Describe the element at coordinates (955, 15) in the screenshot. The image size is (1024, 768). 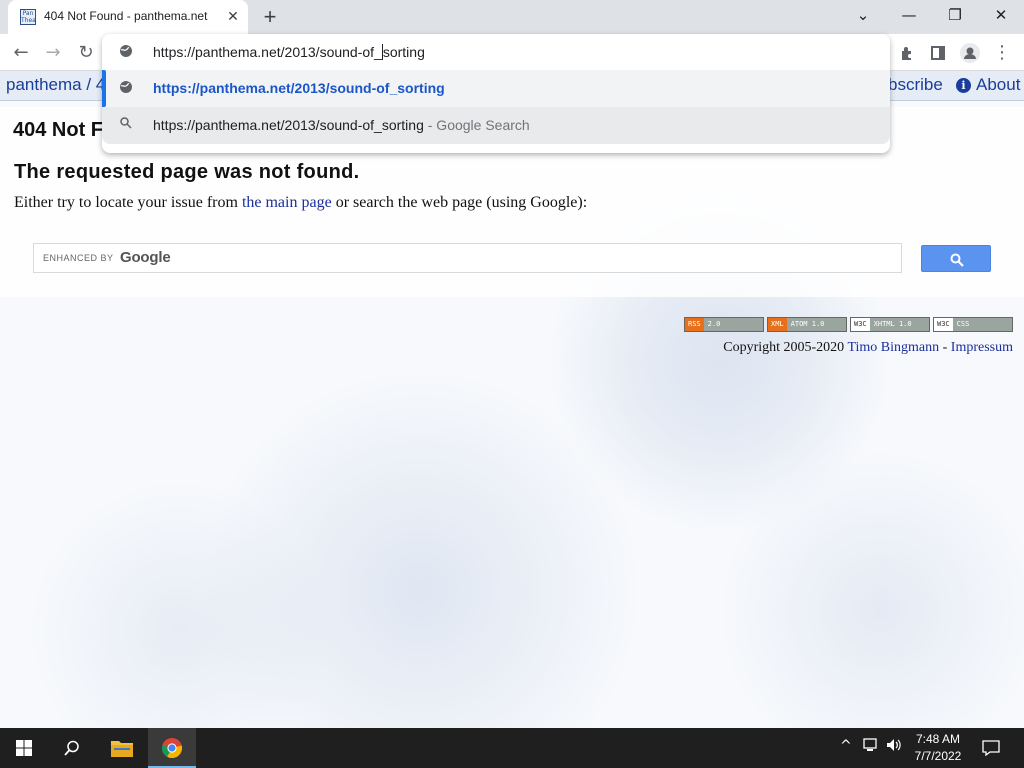
I see `restore-button: ❐` at that location.